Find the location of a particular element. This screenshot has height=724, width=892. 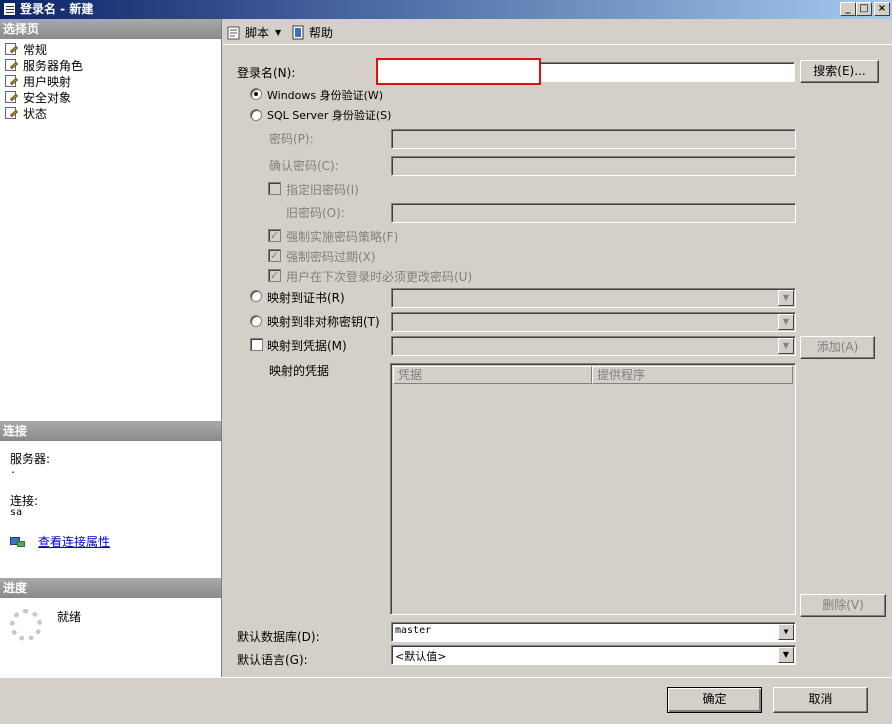

help-button: 帮助 is located at coordinates (311, 32).